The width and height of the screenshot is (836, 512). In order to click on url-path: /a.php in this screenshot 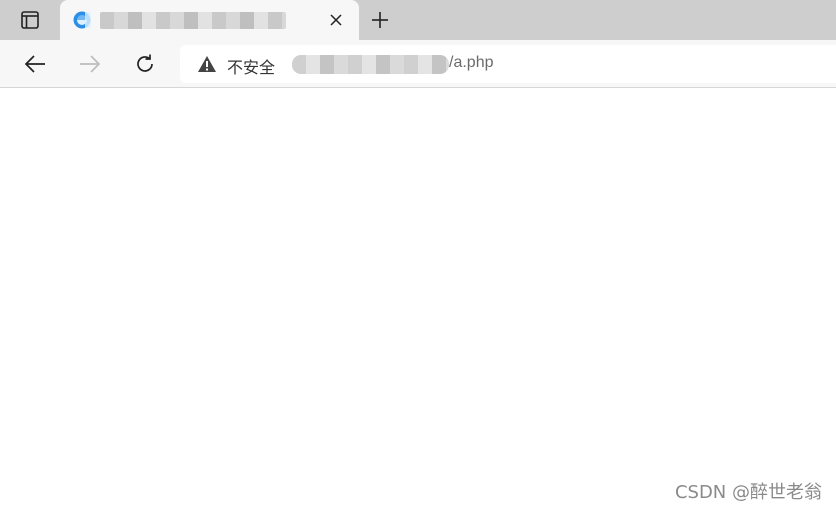, I will do `click(471, 62)`.